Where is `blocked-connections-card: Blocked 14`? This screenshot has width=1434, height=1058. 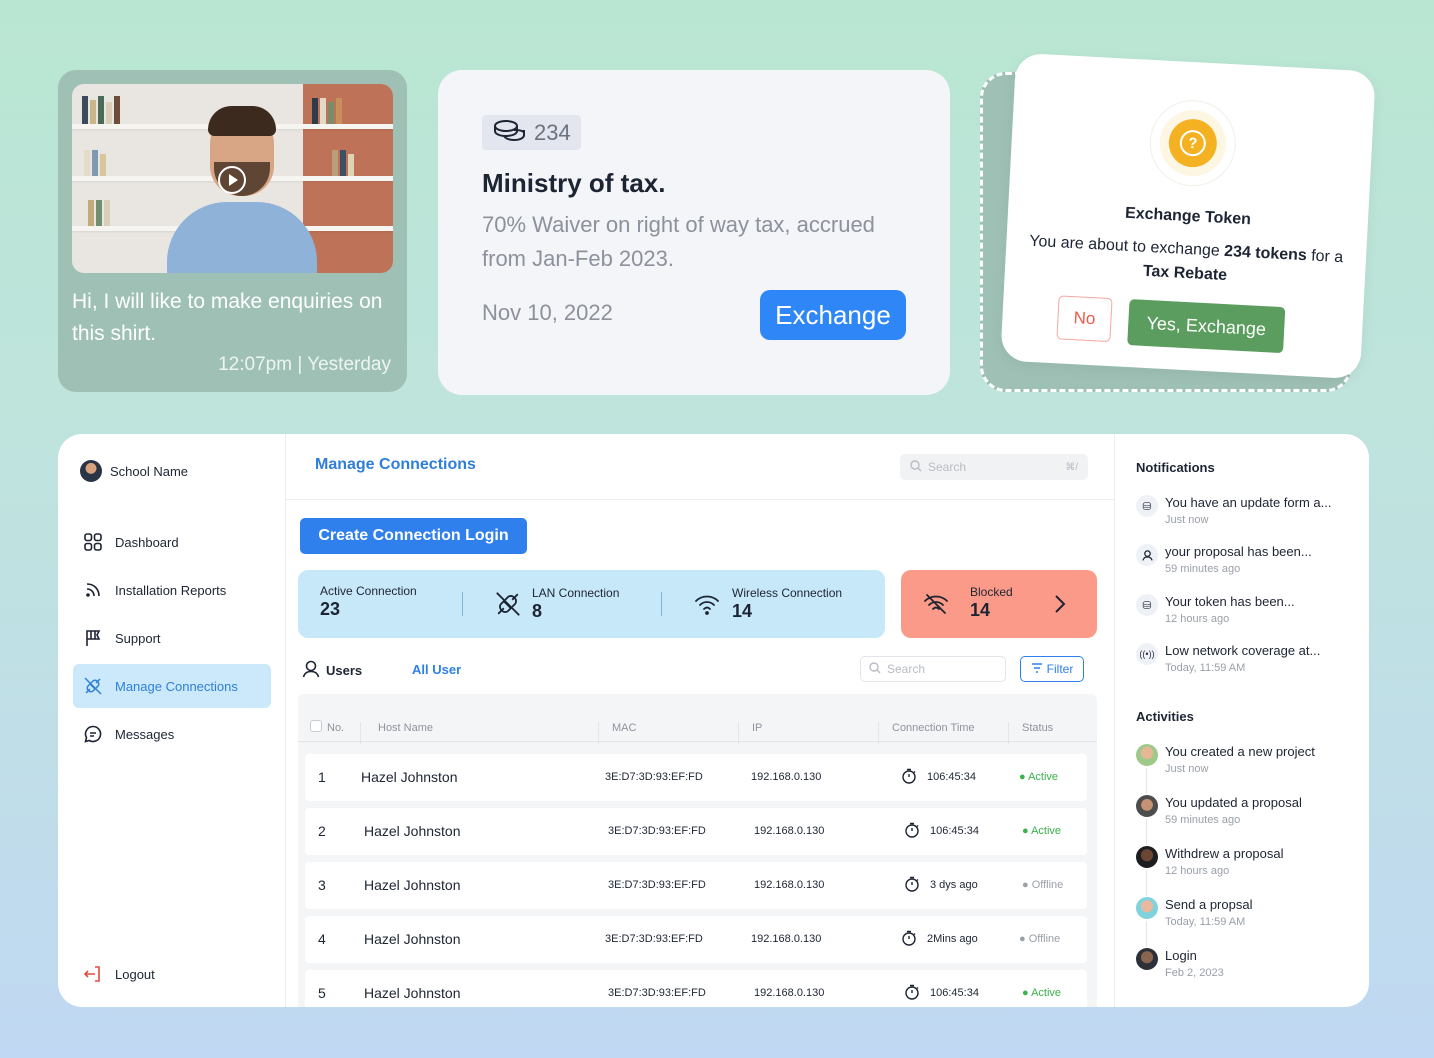 blocked-connections-card: Blocked 14 is located at coordinates (999, 604).